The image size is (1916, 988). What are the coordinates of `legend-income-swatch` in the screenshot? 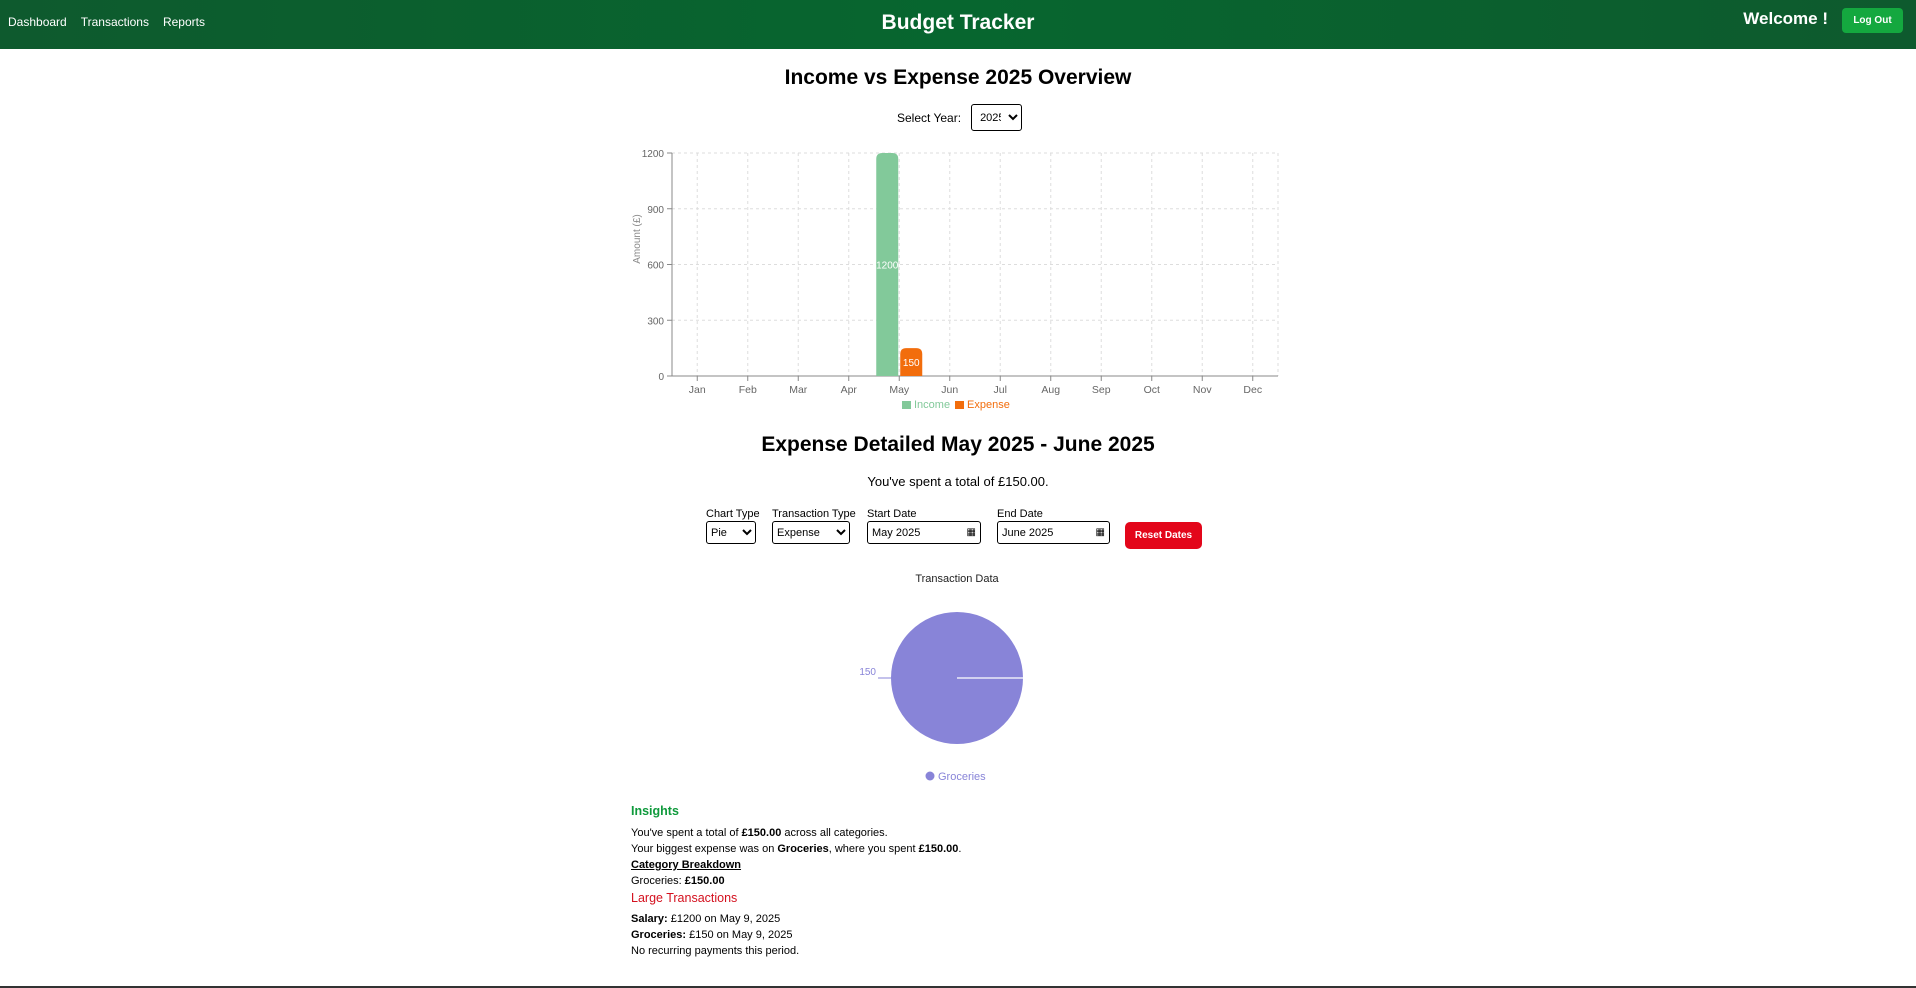 It's located at (906, 405).